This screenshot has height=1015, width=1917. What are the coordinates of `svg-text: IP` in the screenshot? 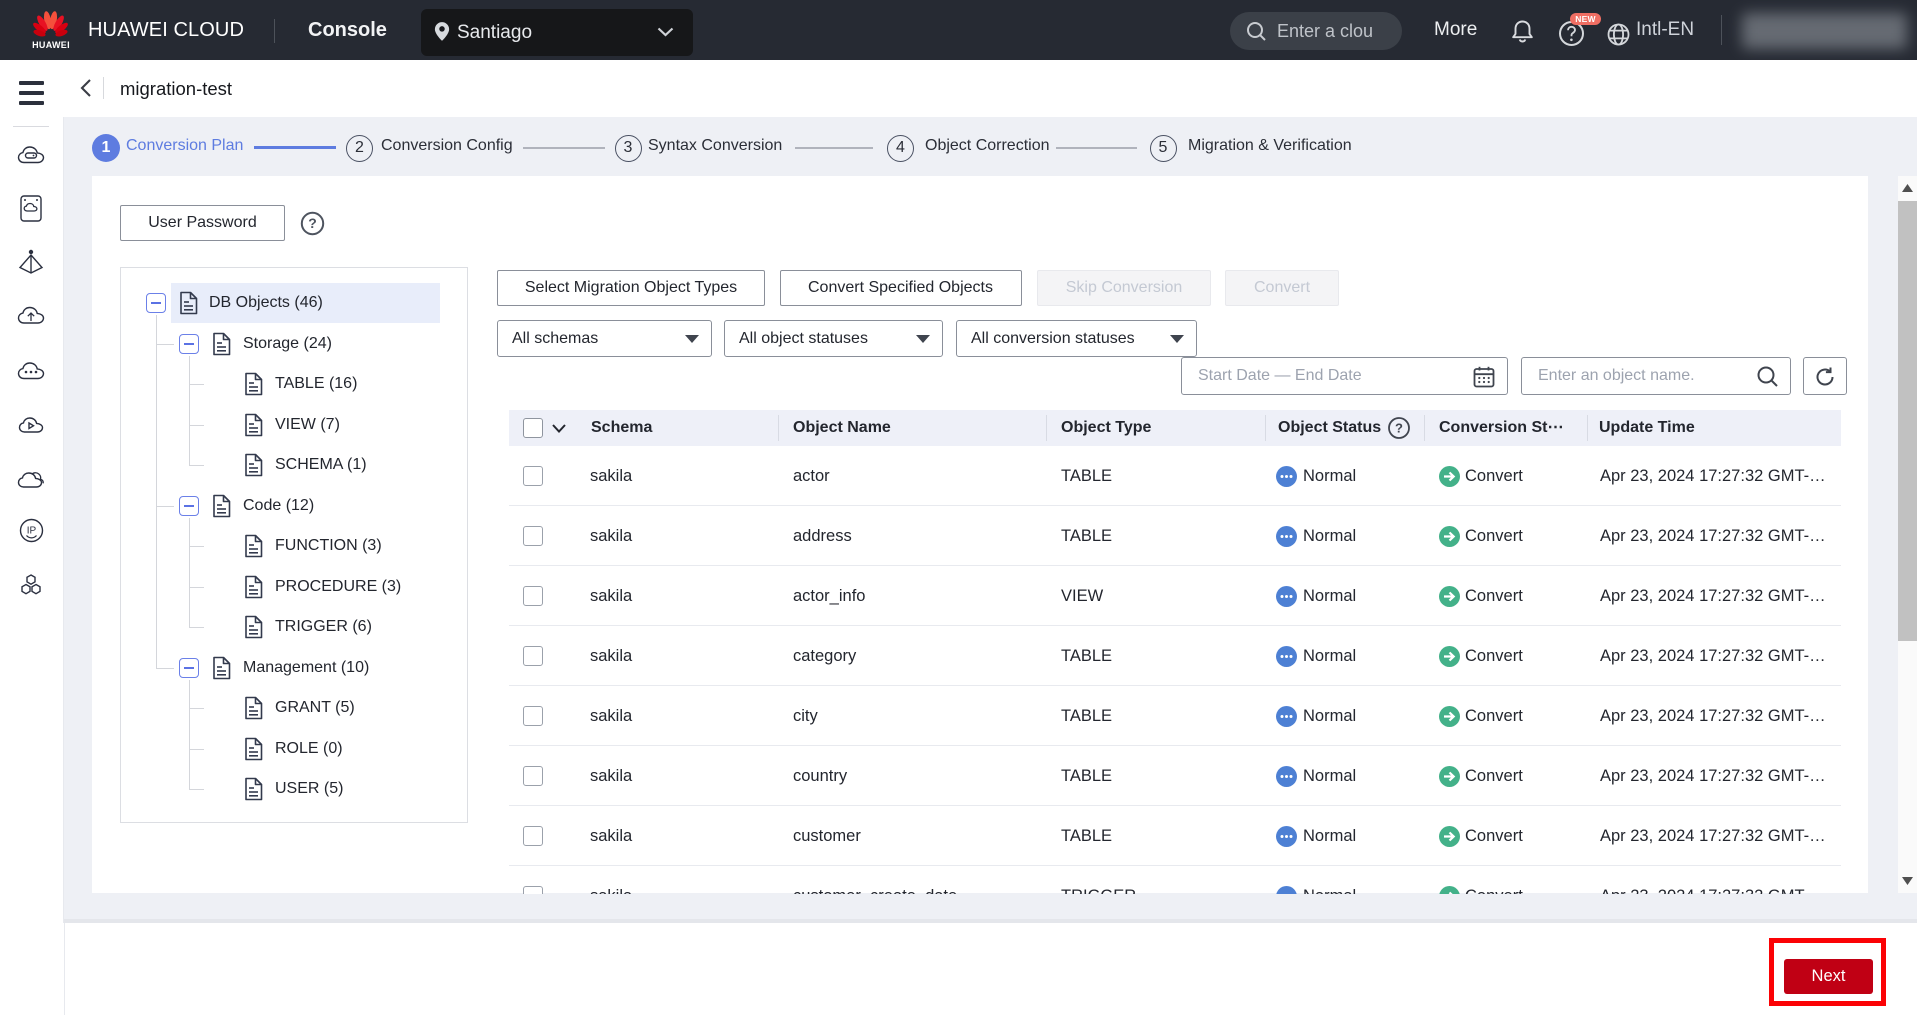 It's located at (32, 531).